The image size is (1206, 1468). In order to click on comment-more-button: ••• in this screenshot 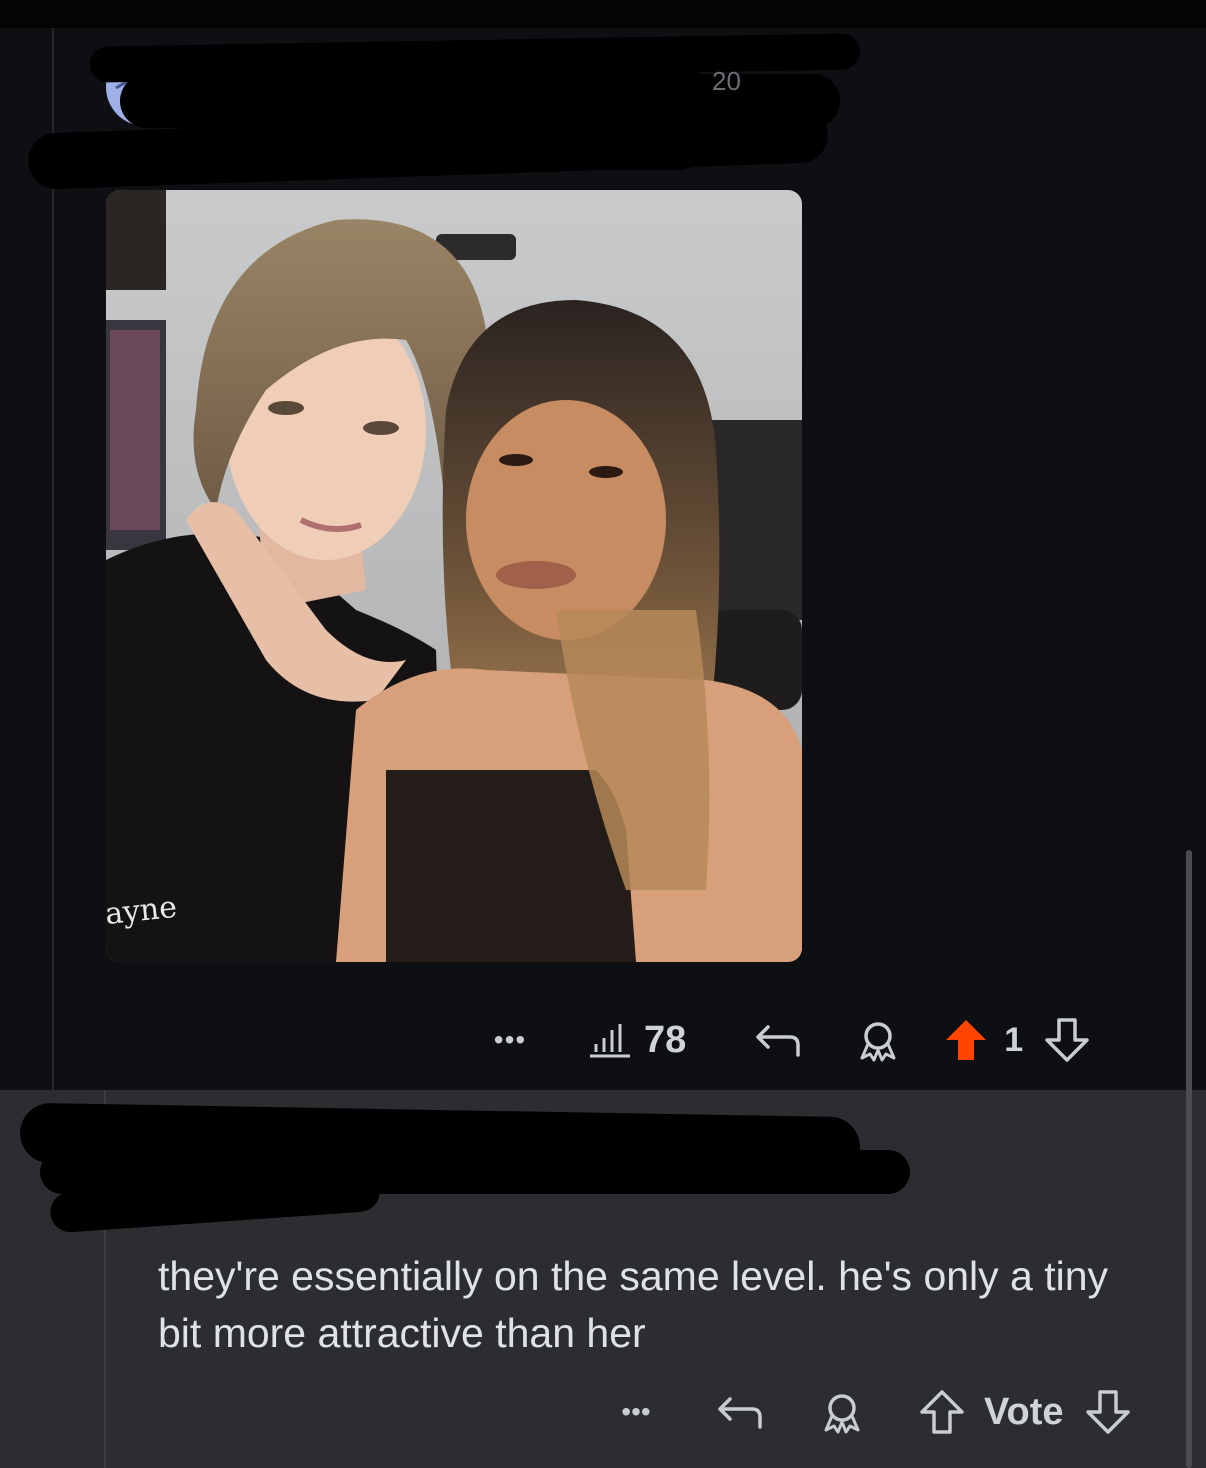, I will do `click(636, 1412)`.